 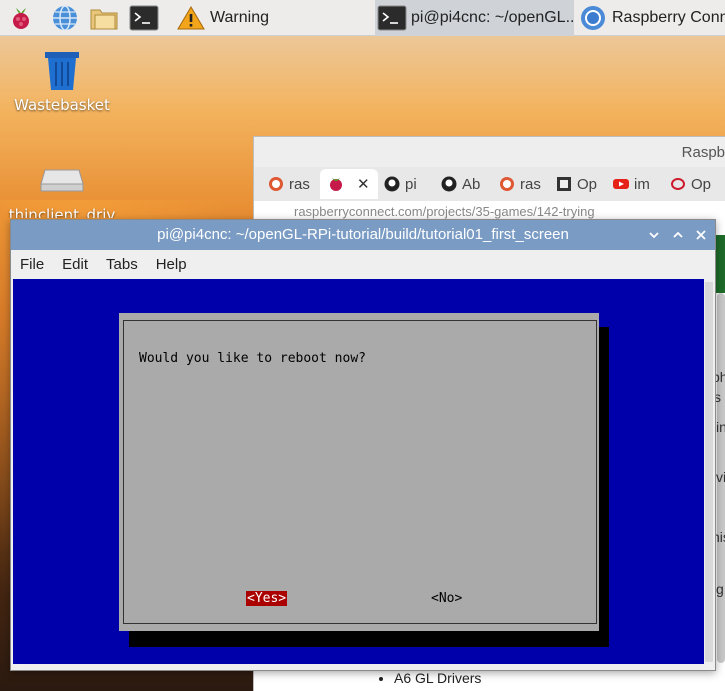 What do you see at coordinates (564, 184) in the screenshot?
I see `app-icon` at bounding box center [564, 184].